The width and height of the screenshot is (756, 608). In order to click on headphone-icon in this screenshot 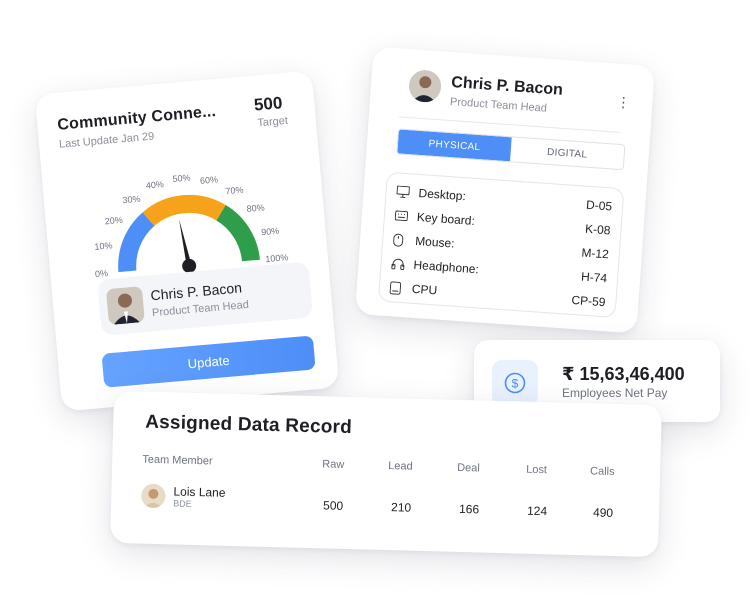, I will do `click(402, 264)`.